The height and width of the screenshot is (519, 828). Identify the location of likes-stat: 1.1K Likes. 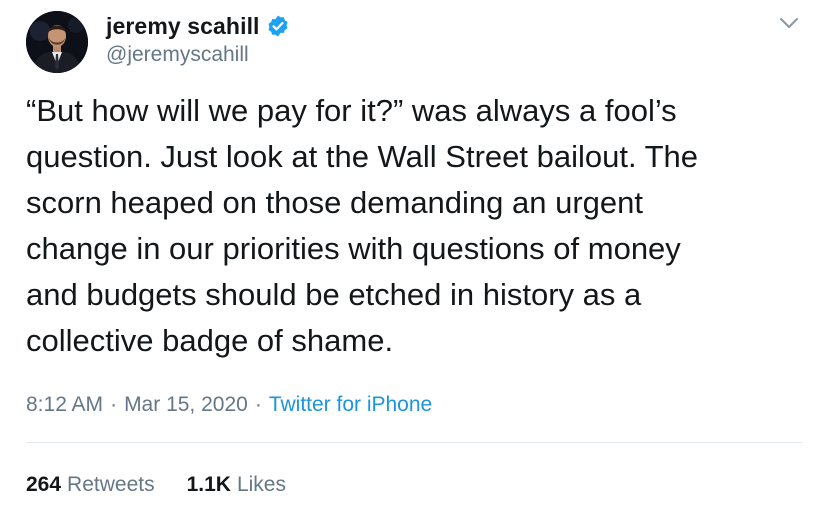
(236, 485).